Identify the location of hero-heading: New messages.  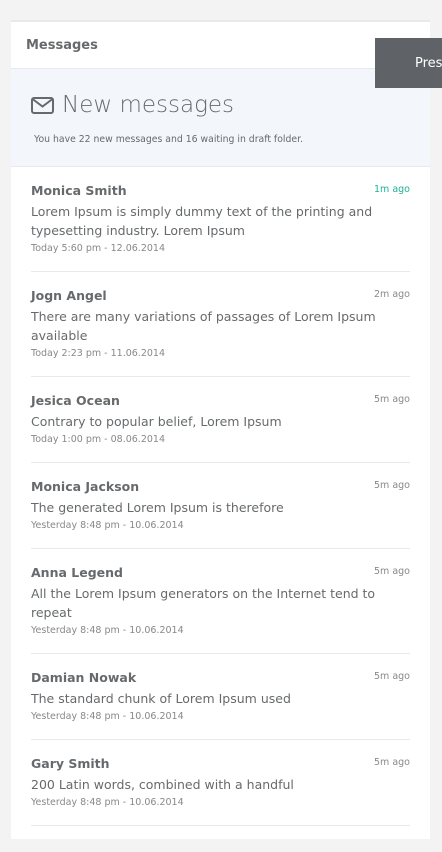
(220, 105).